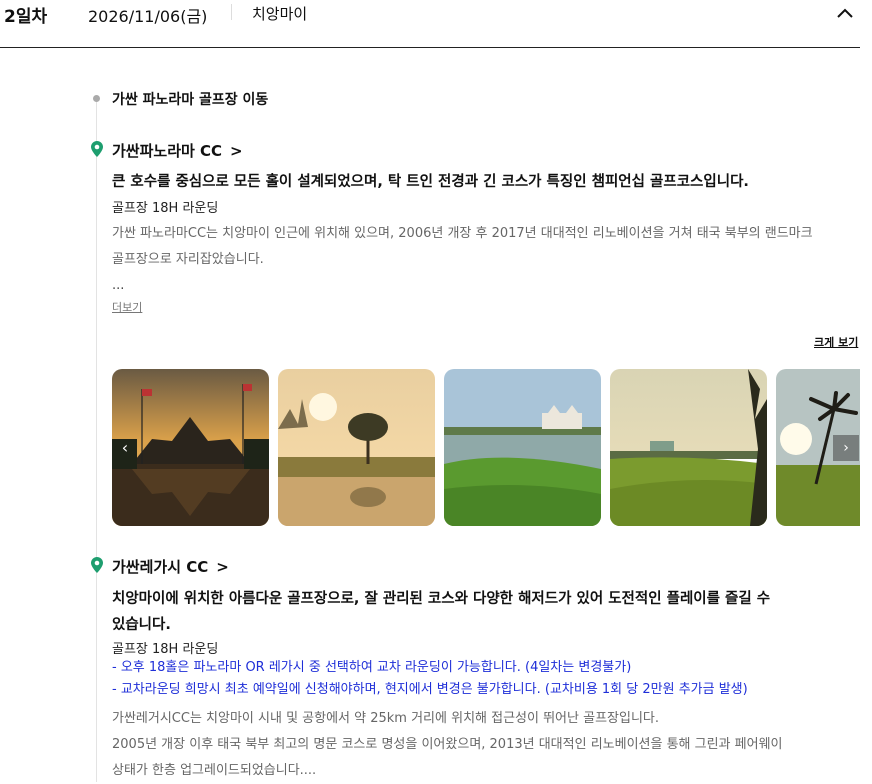 This screenshot has height=784, width=872. Describe the element at coordinates (190, 100) in the screenshot. I see `move-title: 가싼 파노라마 골프장 이동` at that location.